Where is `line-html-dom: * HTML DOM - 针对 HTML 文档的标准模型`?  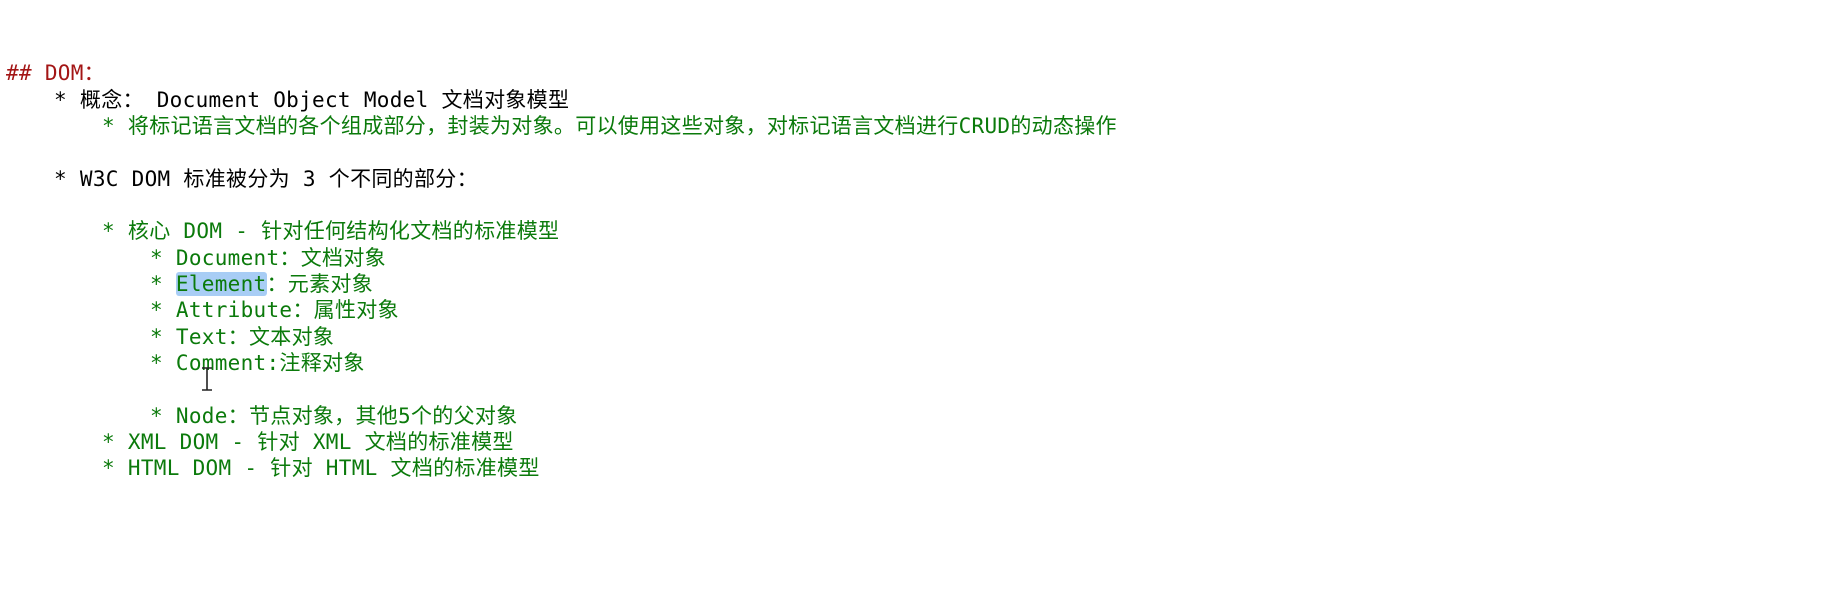 line-html-dom: * HTML DOM - 针对 HTML 文档的标准模型 is located at coordinates (321, 468).